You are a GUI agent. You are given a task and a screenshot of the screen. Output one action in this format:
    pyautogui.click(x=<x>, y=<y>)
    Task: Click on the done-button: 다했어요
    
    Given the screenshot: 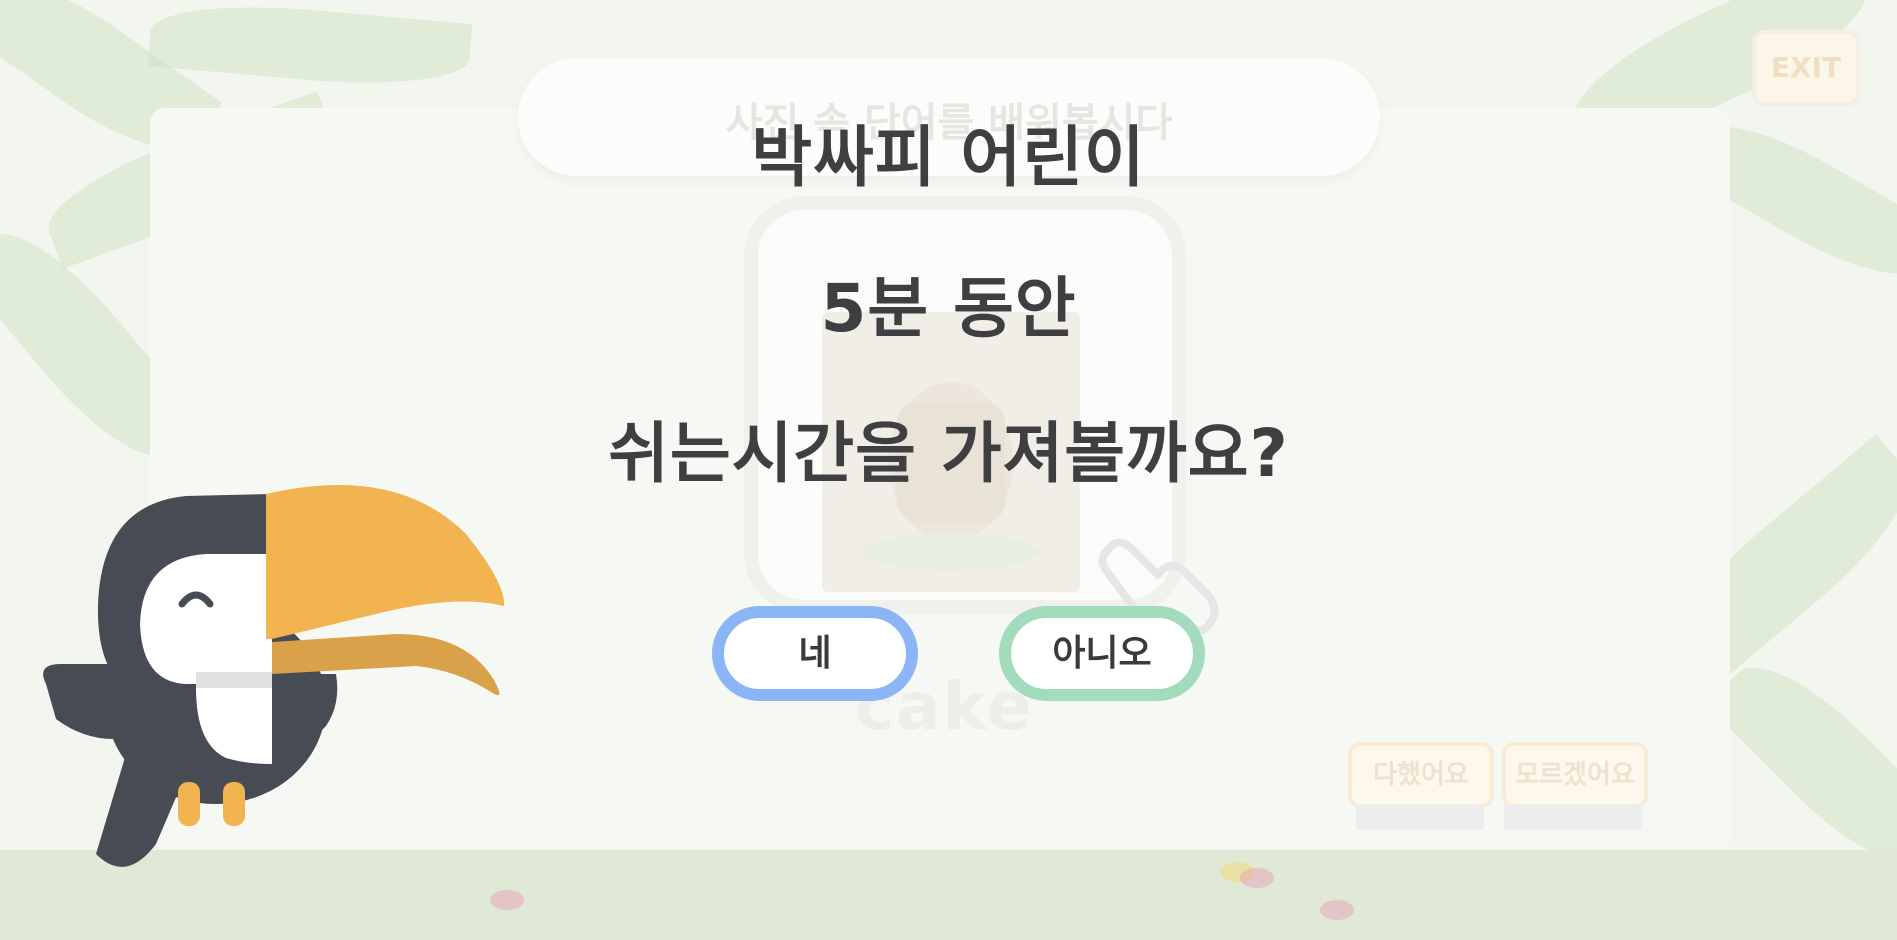 What is the action you would take?
    pyautogui.click(x=1421, y=775)
    